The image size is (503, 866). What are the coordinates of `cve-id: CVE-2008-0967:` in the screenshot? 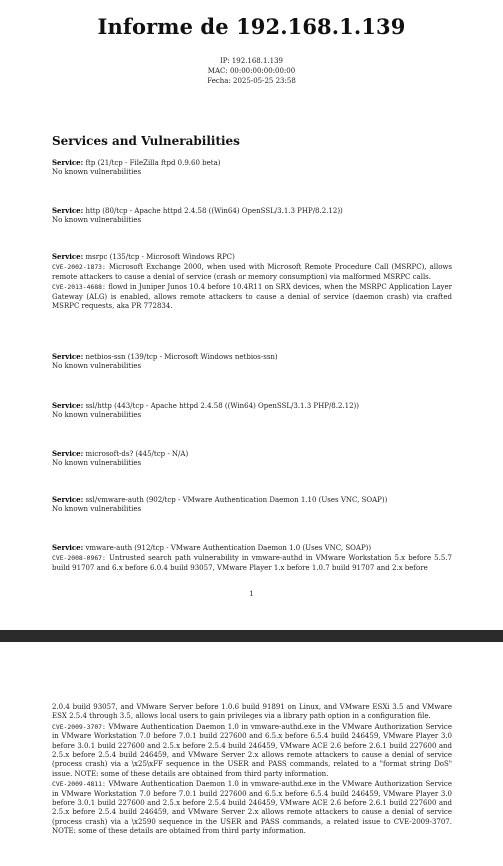 It's located at (79, 558).